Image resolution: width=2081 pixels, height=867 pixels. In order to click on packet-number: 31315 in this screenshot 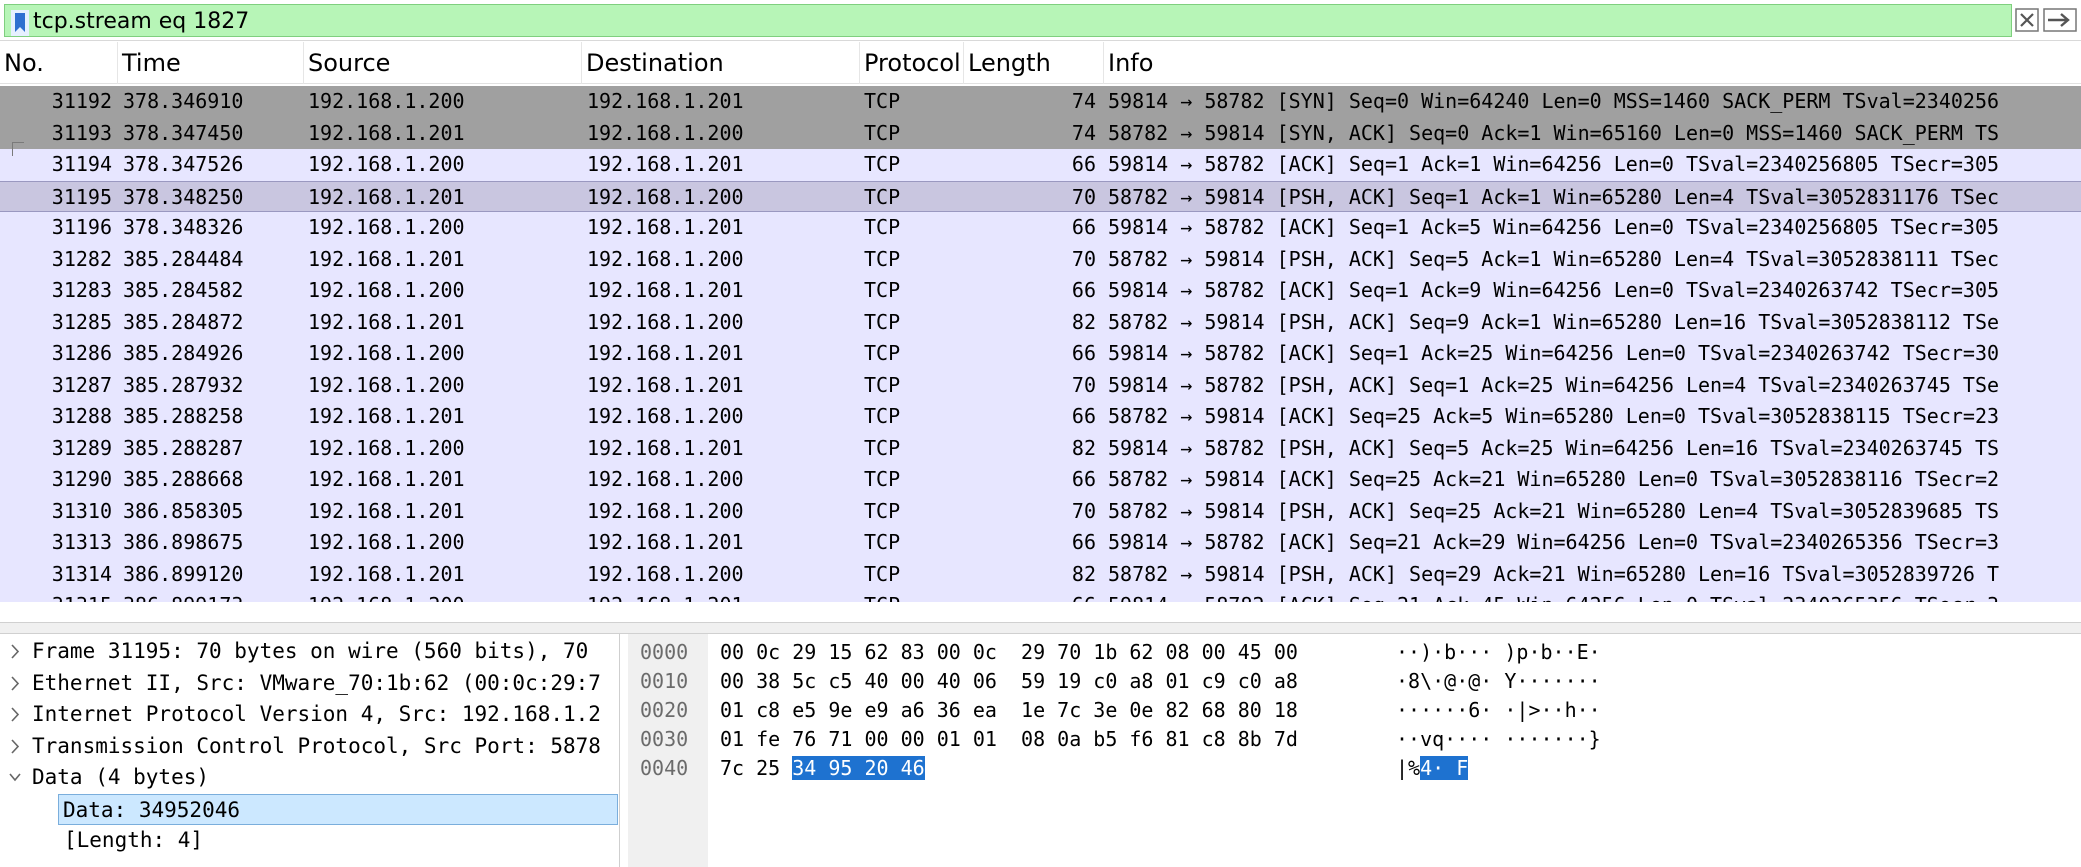, I will do `click(56, 596)`.